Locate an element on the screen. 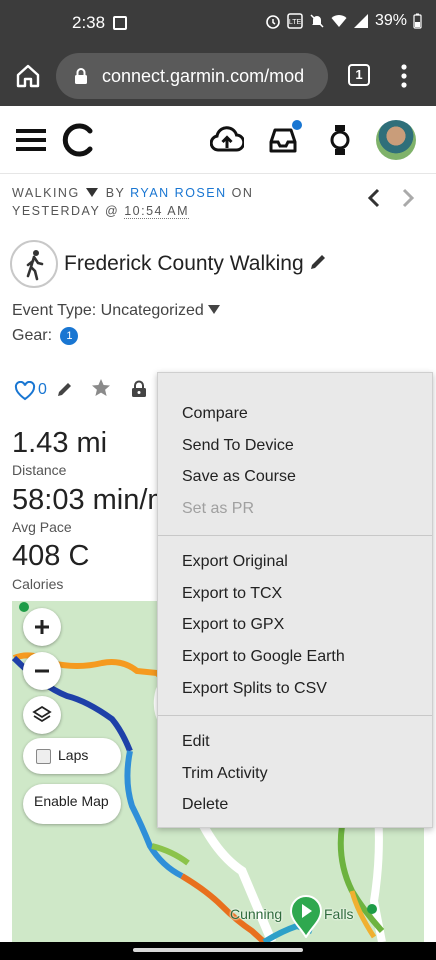 This screenshot has height=960, width=436. favorite-star-icon is located at coordinates (101, 388).